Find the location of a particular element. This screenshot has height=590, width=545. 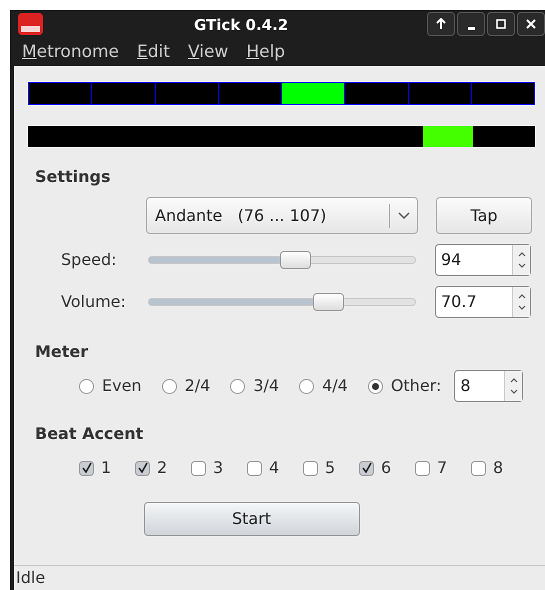

minimize-icon is located at coordinates (471, 28).